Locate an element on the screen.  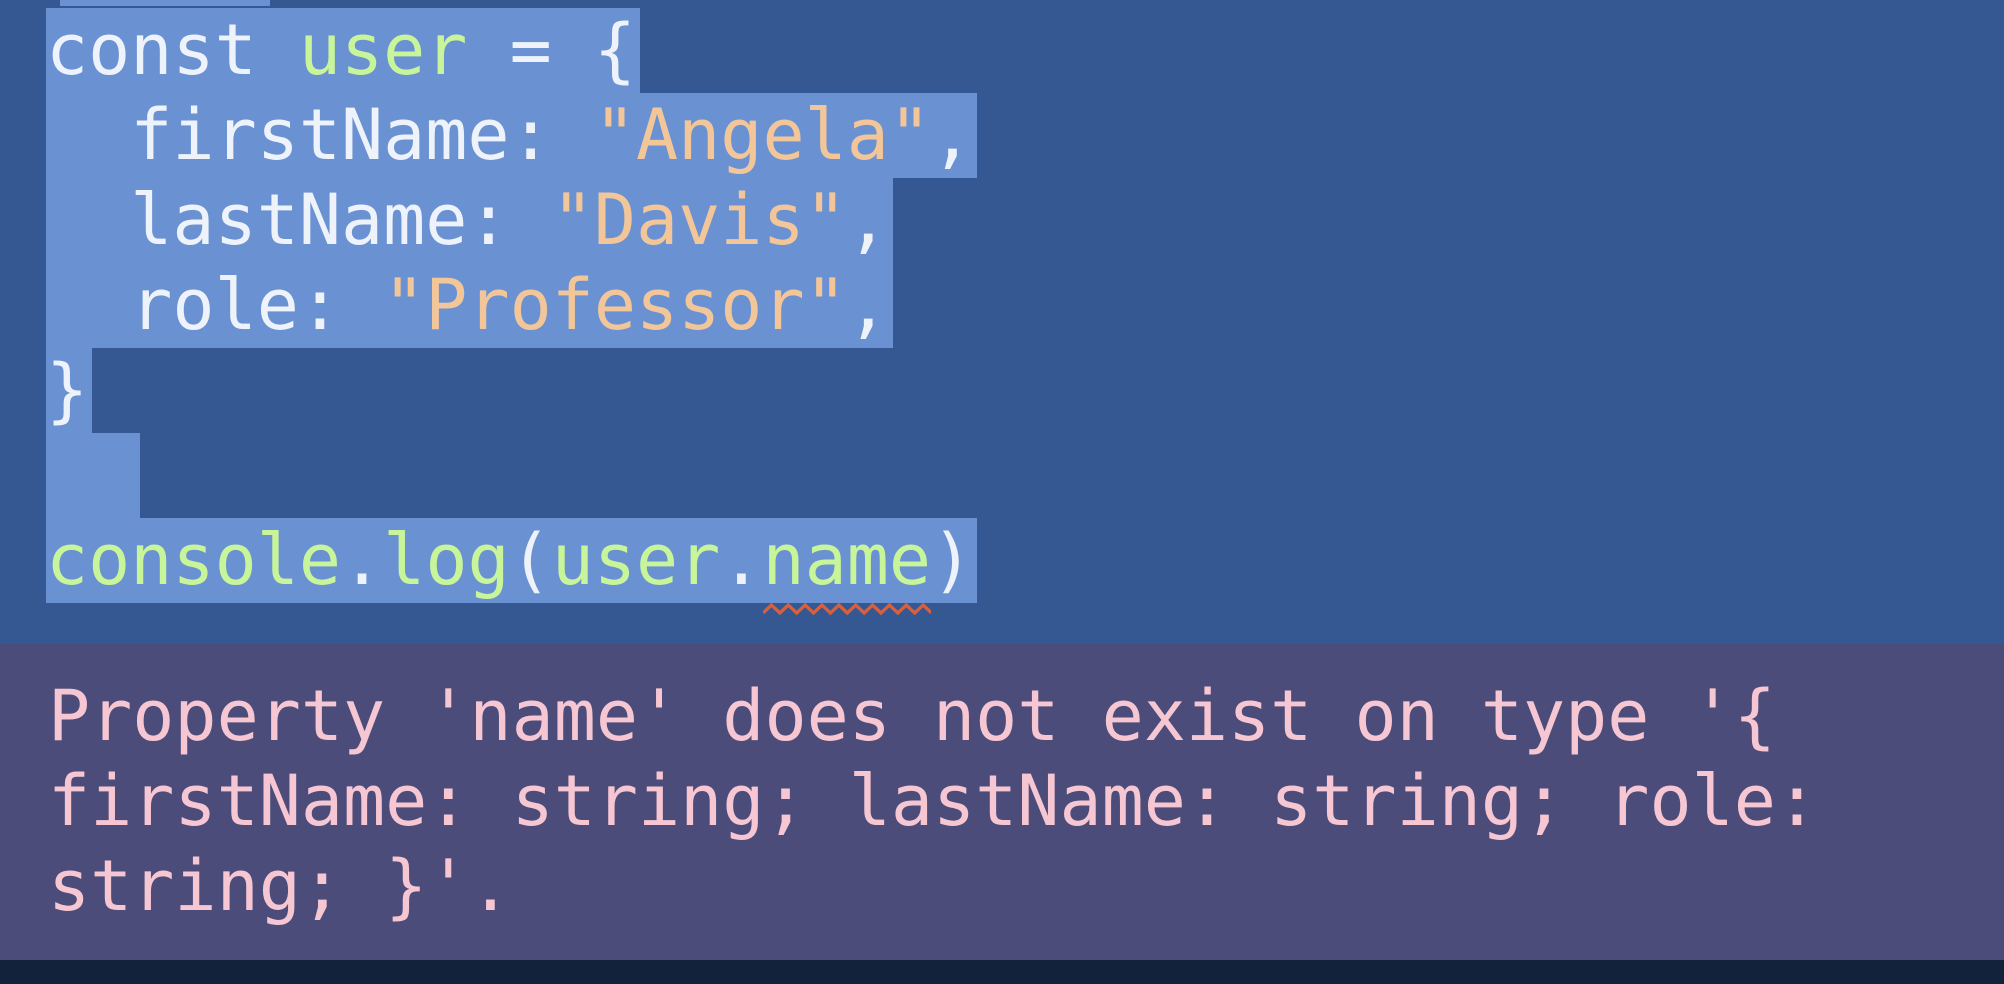
code-token: const is located at coordinates (151, 50).